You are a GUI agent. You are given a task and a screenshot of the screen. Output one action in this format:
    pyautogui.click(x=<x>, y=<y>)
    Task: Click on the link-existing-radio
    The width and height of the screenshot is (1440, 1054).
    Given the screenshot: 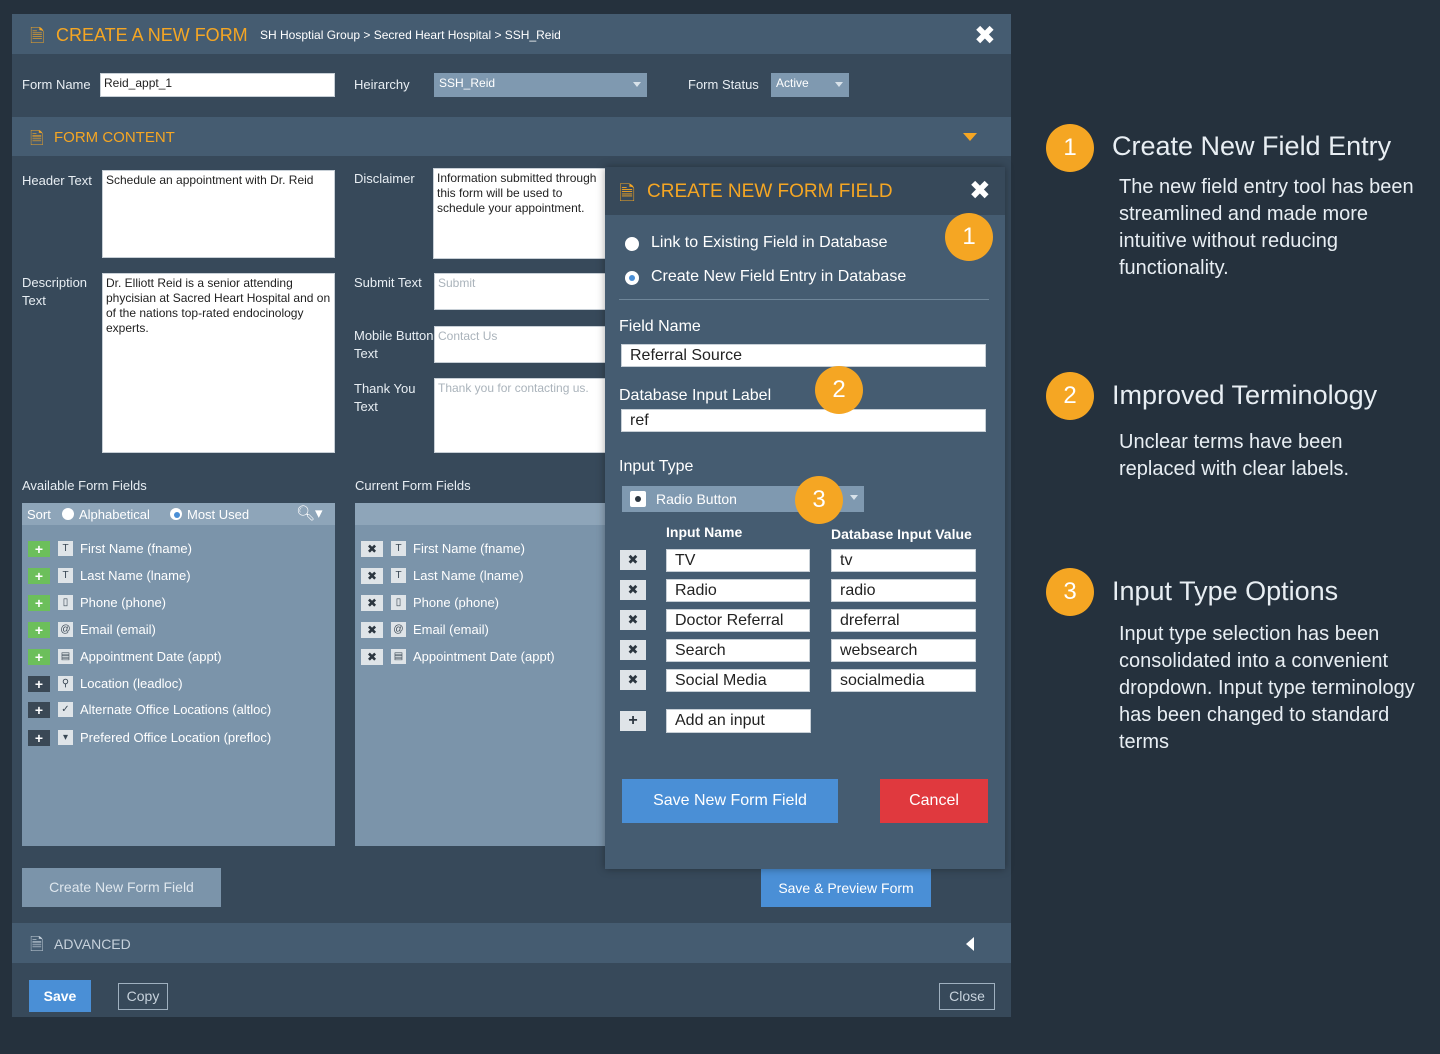 What is the action you would take?
    pyautogui.click(x=632, y=244)
    